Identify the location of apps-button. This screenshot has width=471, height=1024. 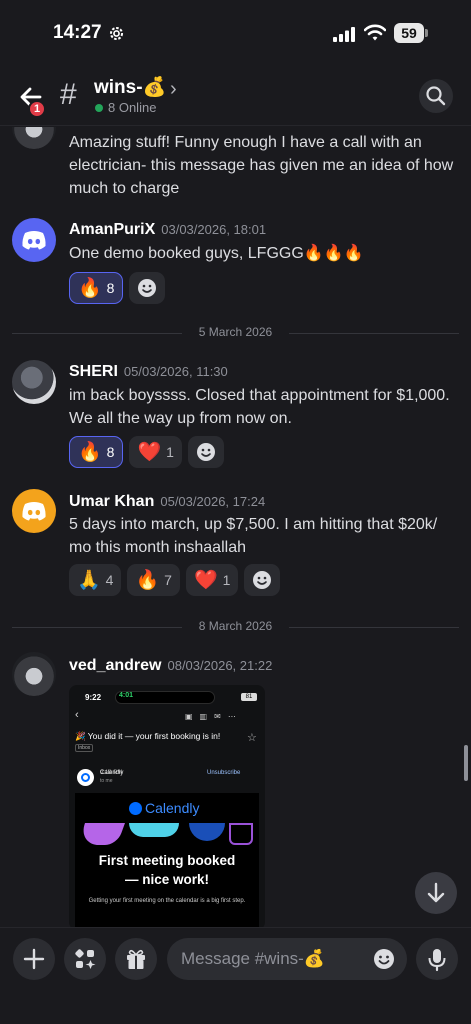
(85, 959).